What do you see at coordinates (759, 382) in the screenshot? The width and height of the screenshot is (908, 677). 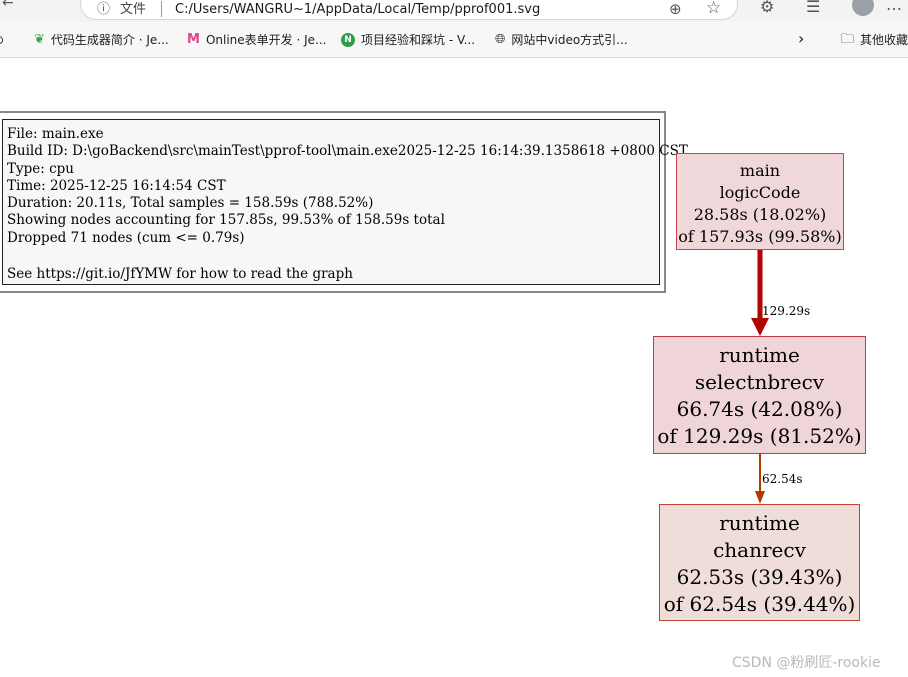 I see `node-function: selectnbrecv` at bounding box center [759, 382].